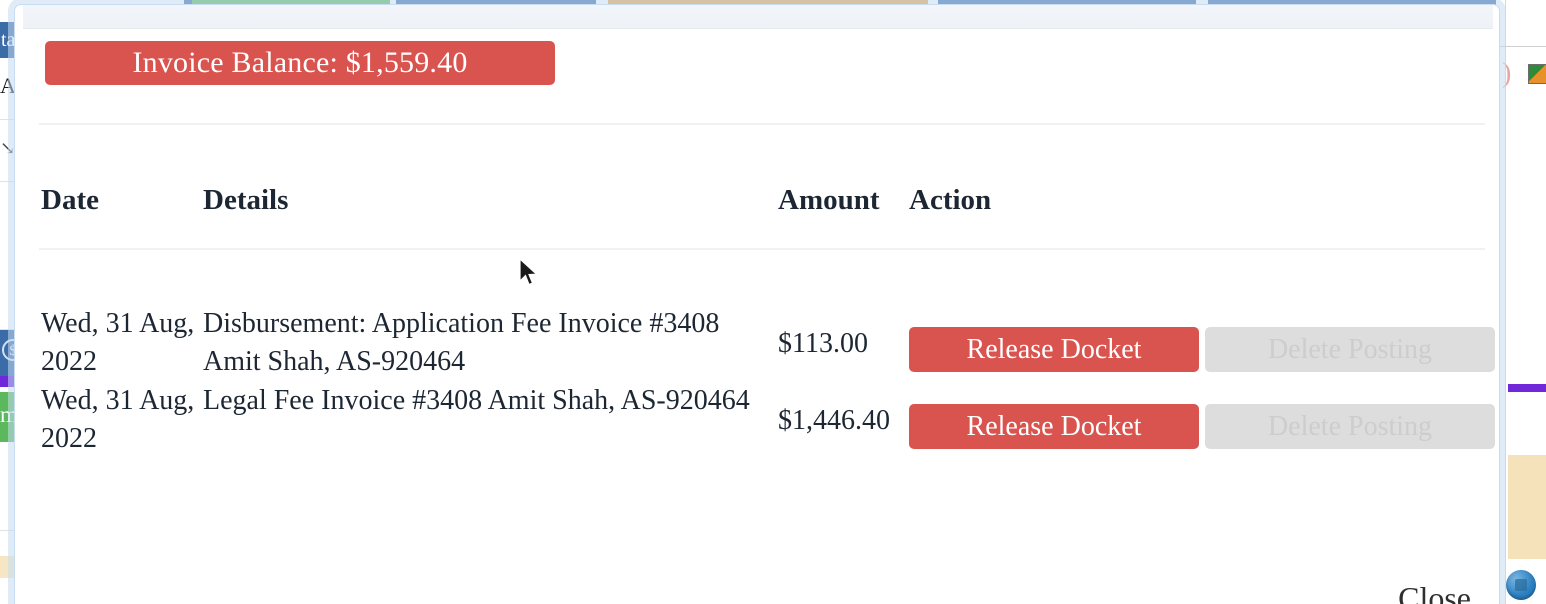 The width and height of the screenshot is (1546, 604). Describe the element at coordinates (1507, 73) in the screenshot. I see `background-paren-text: )` at that location.